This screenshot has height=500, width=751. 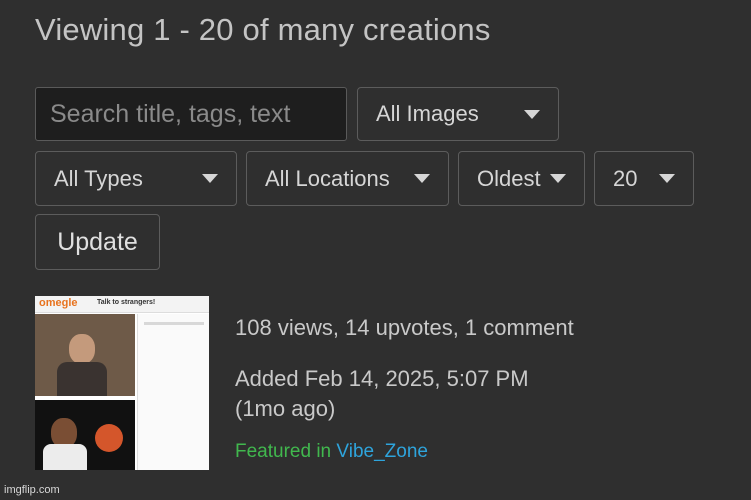 What do you see at coordinates (109, 438) in the screenshot?
I see `basketball` at bounding box center [109, 438].